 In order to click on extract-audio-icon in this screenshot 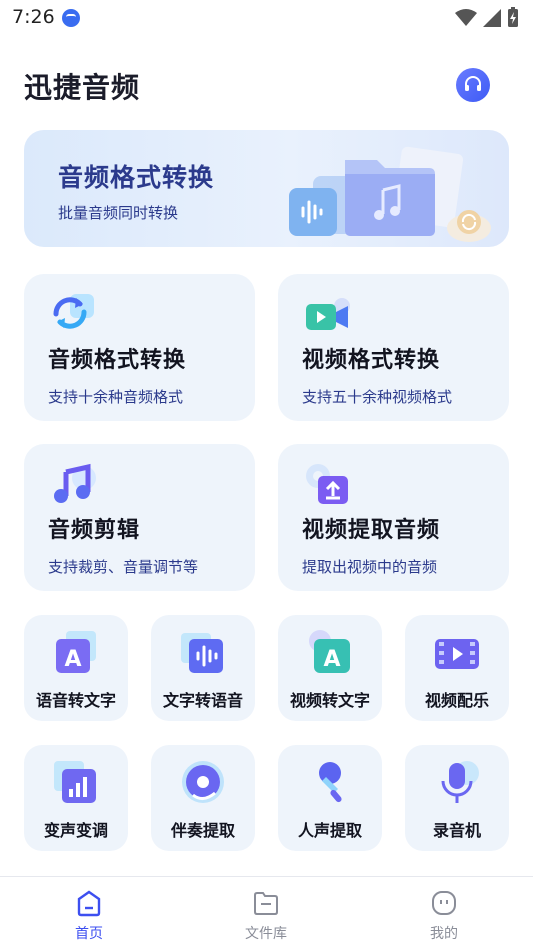, I will do `click(327, 484)`.